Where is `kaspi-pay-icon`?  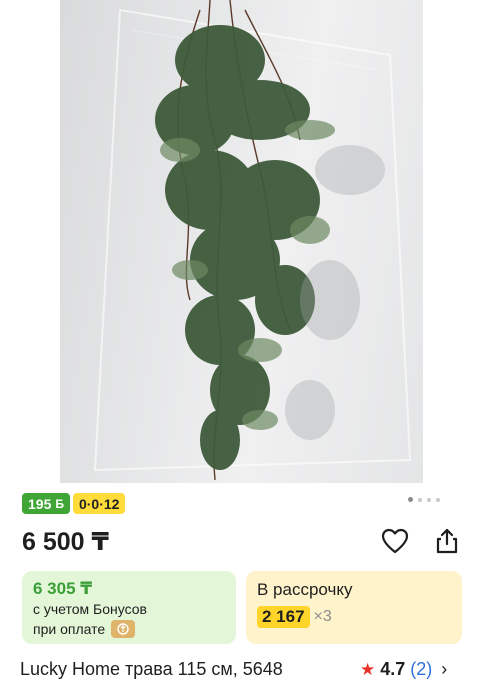 kaspi-pay-icon is located at coordinates (123, 629).